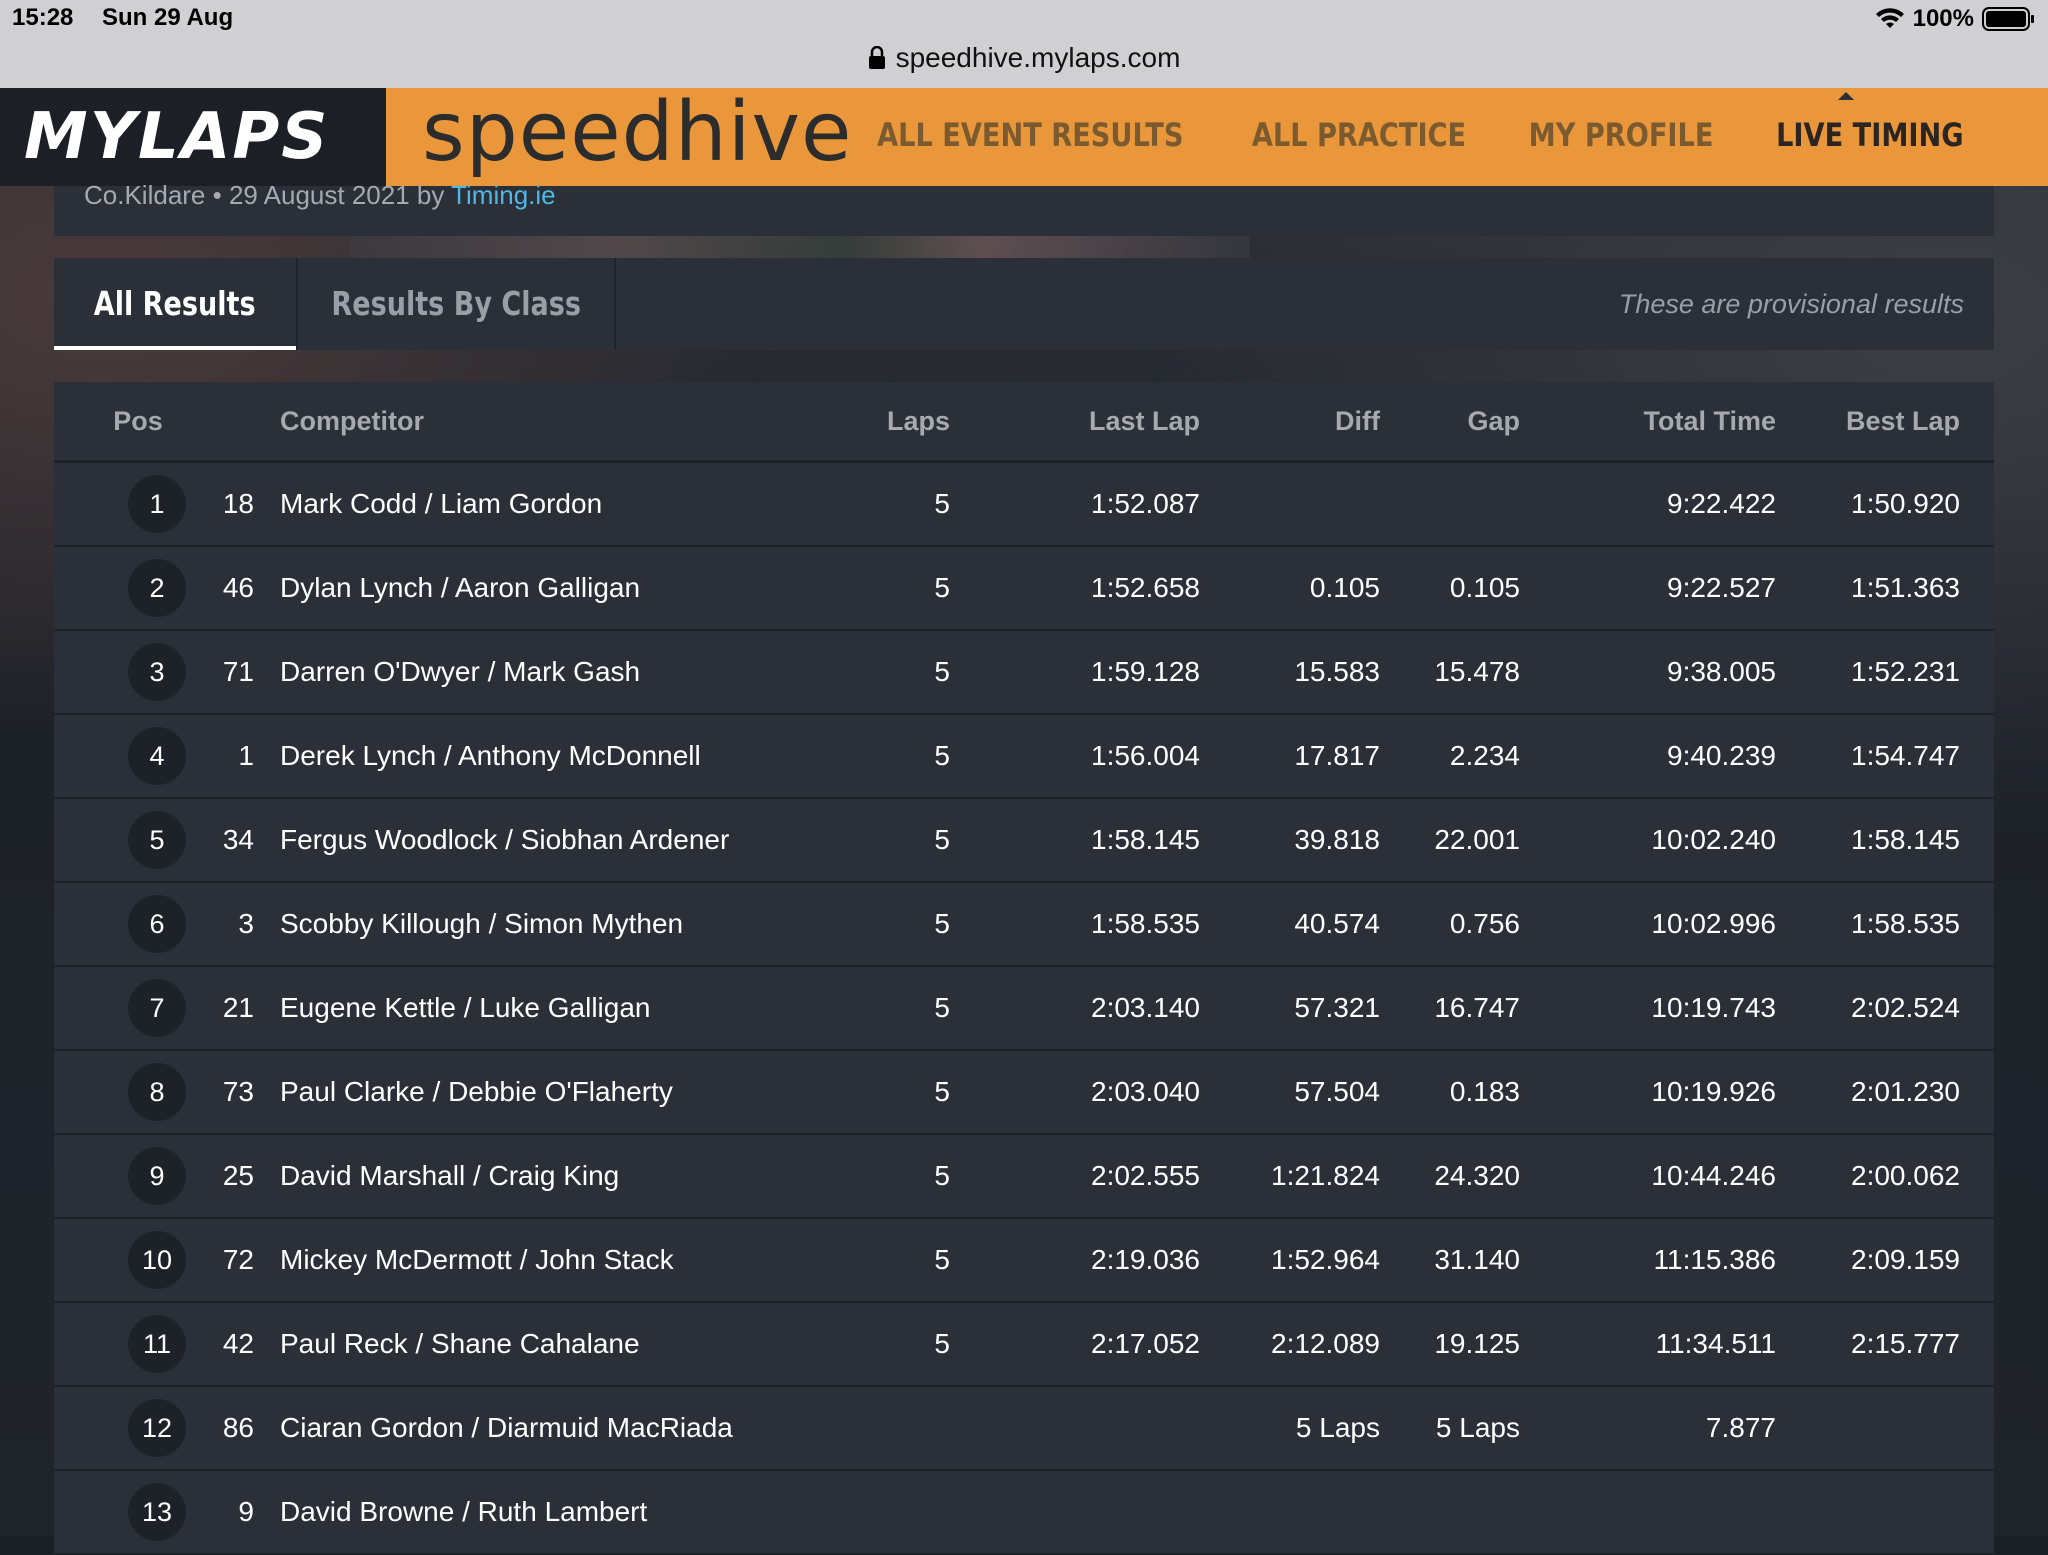 The height and width of the screenshot is (1555, 2048). What do you see at coordinates (477, 1260) in the screenshot?
I see `competitor-name: Mickey McDermott / John Stack` at bounding box center [477, 1260].